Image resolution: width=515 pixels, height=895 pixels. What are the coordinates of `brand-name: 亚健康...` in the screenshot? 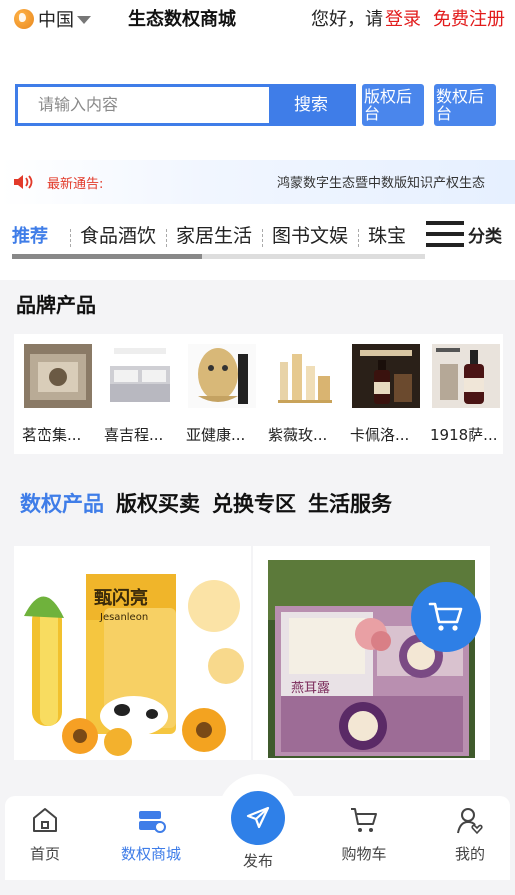 It's located at (216, 435).